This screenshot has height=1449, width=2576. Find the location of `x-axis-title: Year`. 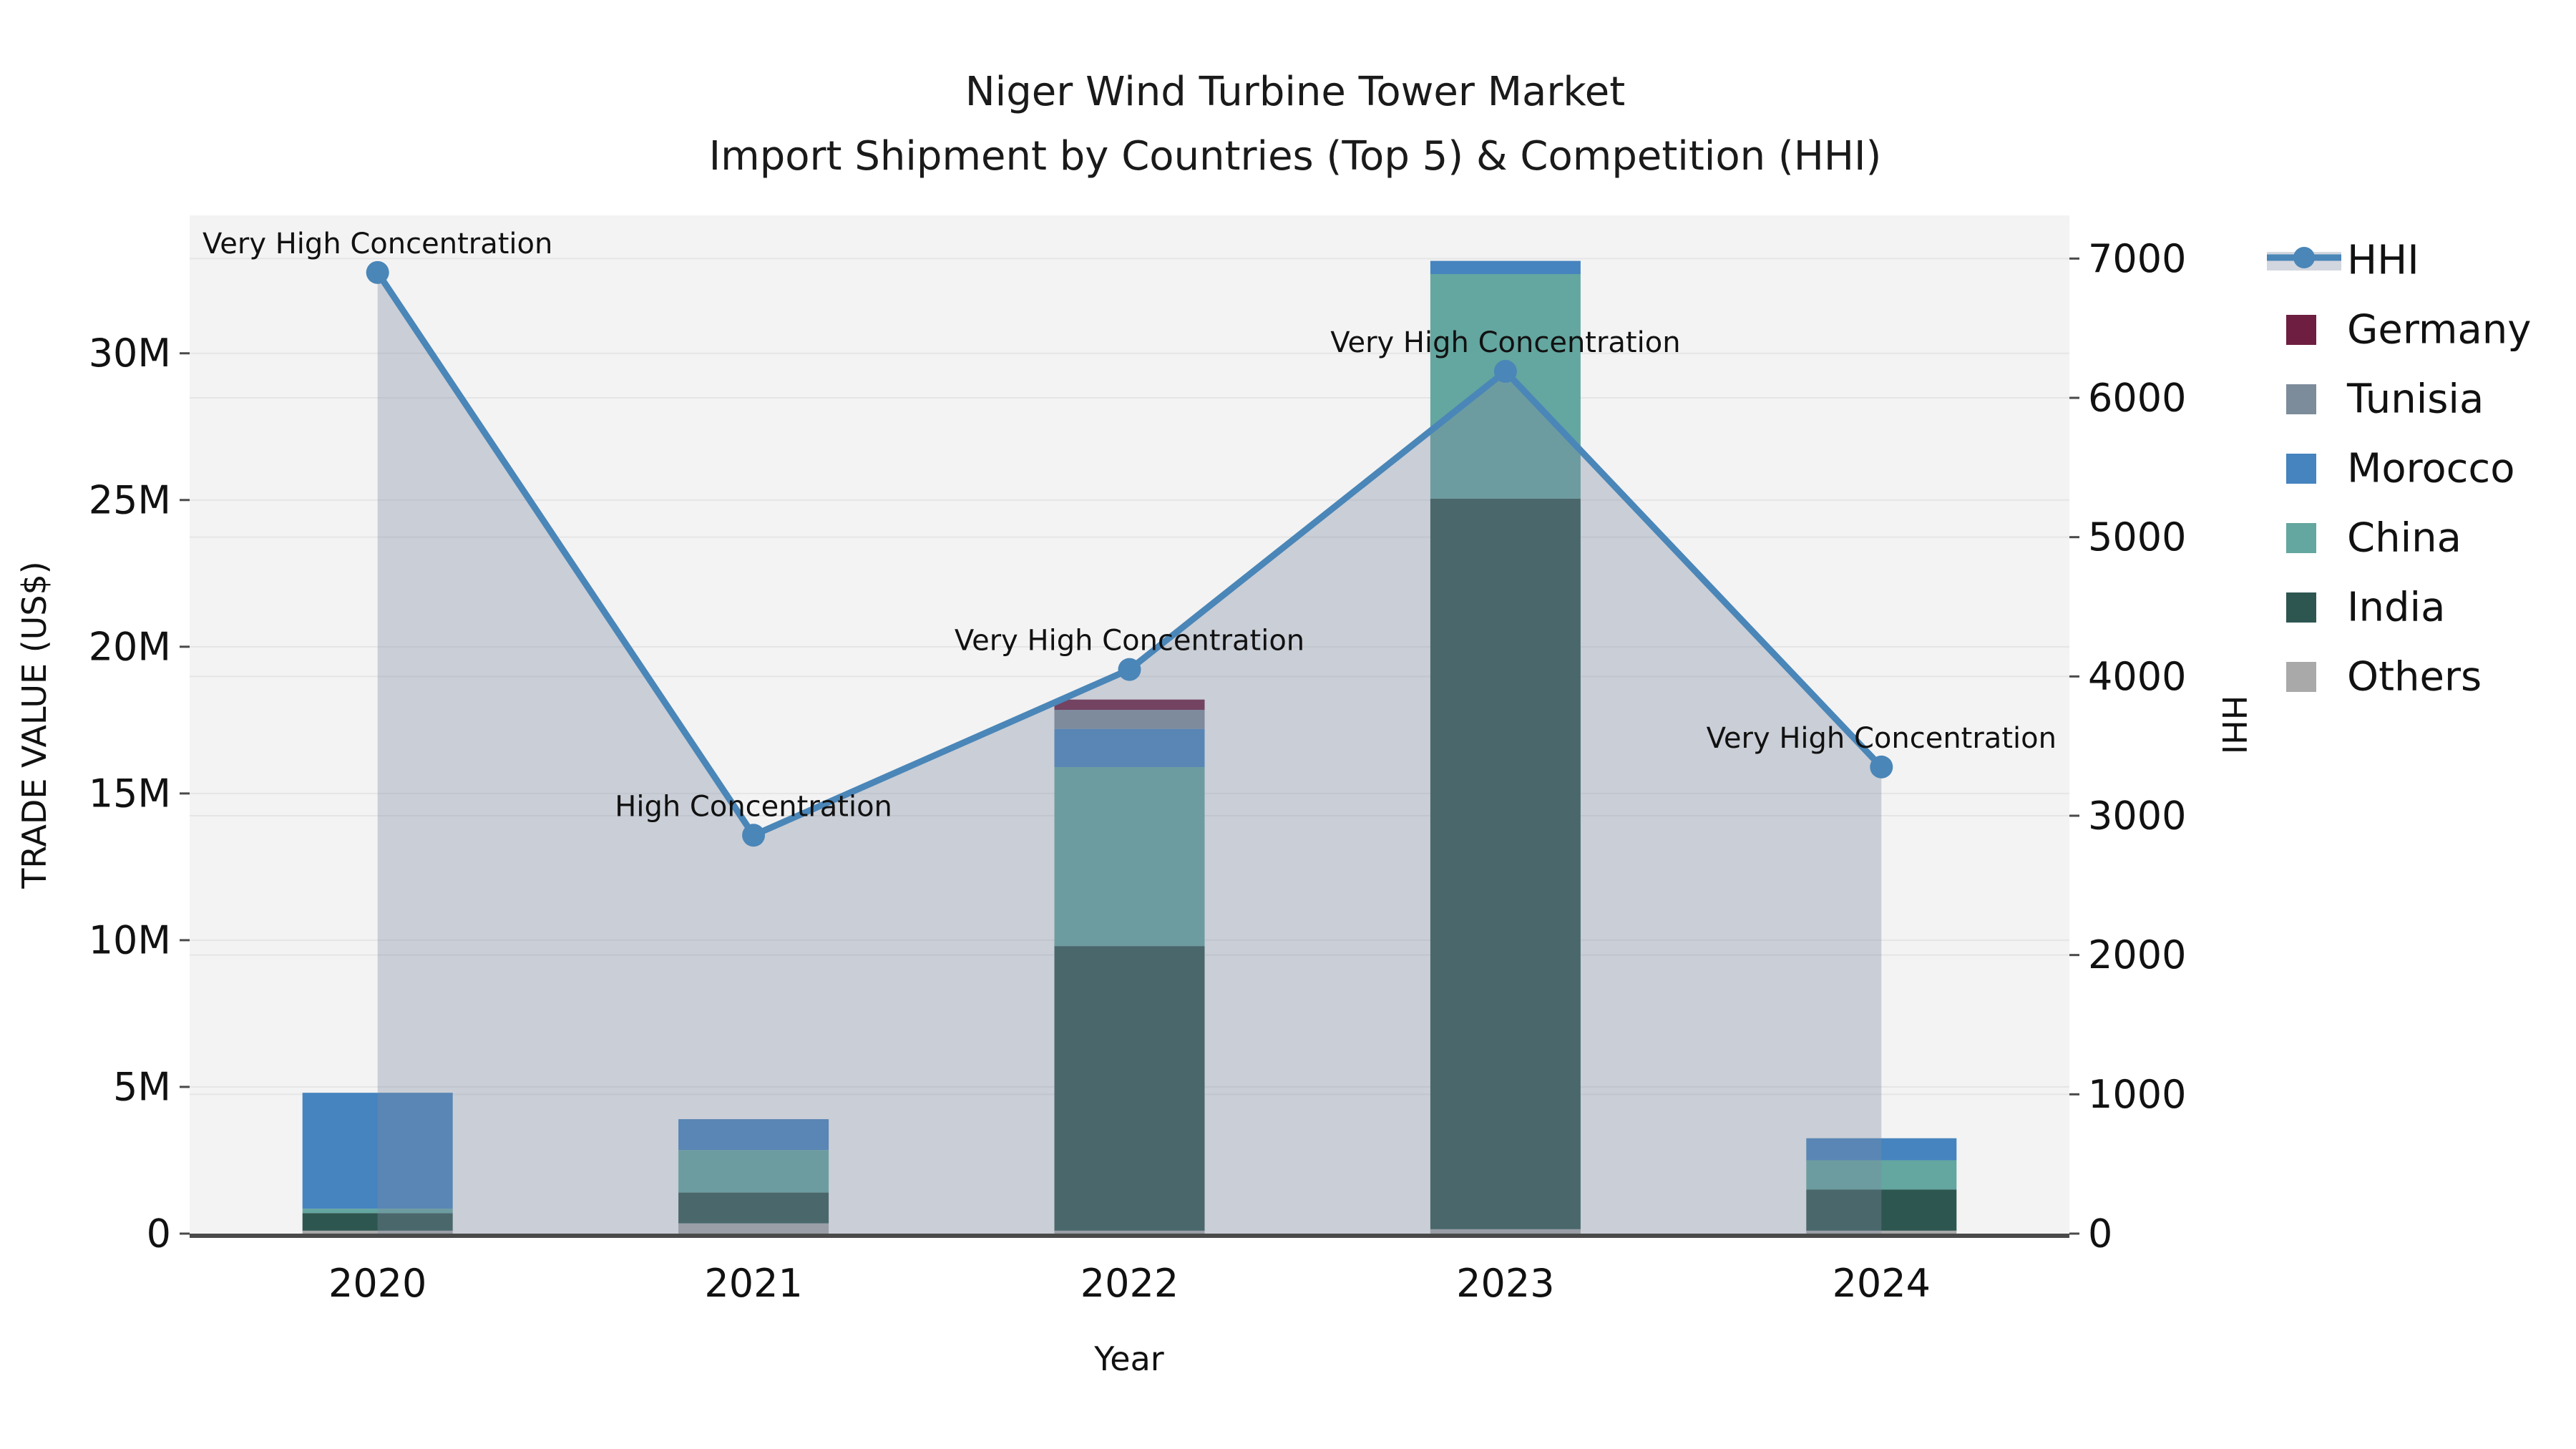

x-axis-title: Year is located at coordinates (1129, 1359).